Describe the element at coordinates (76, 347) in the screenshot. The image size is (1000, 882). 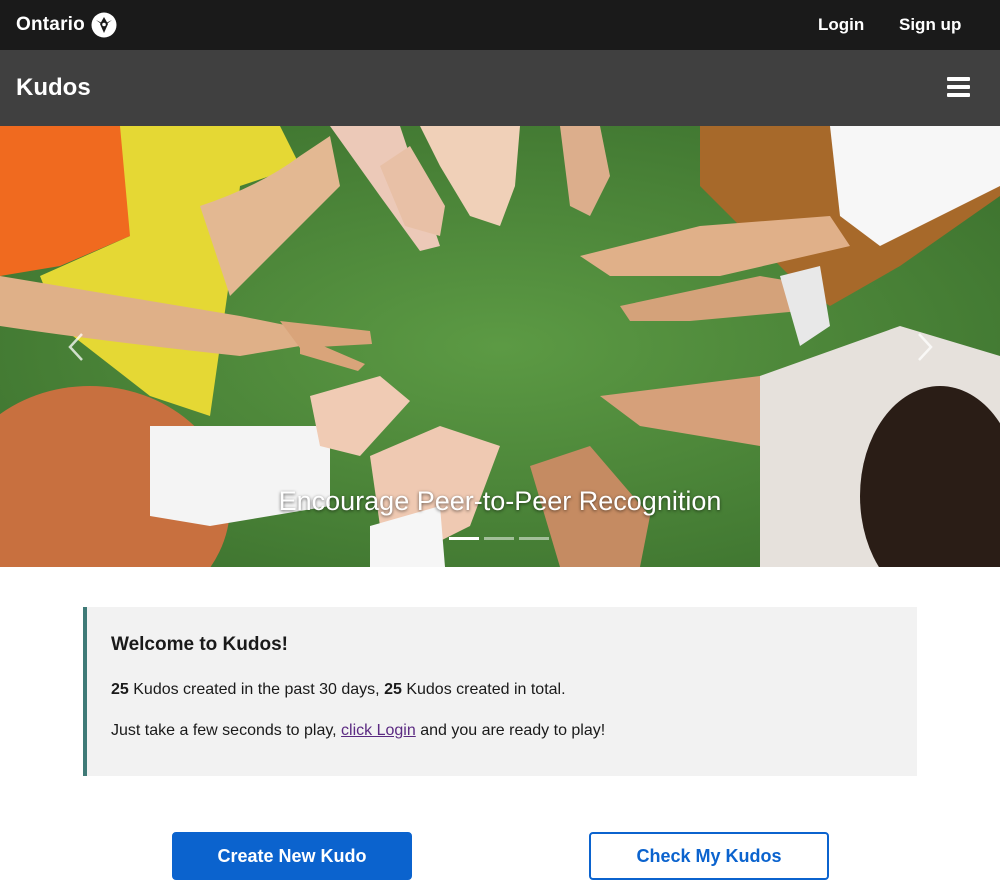
I see `chevron-left-icon` at that location.